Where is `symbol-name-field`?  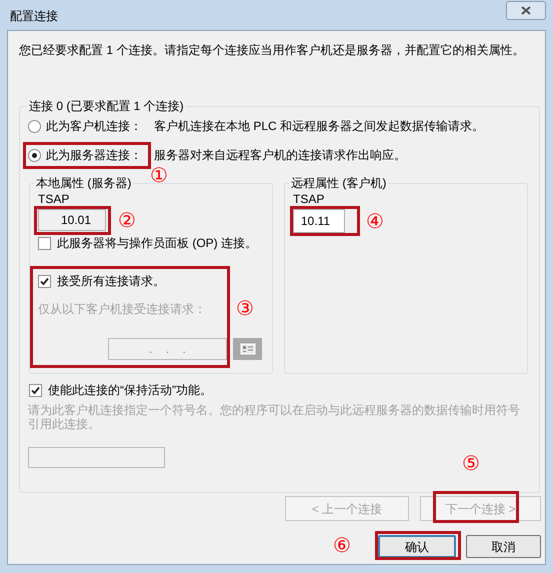 symbol-name-field is located at coordinates (96, 457).